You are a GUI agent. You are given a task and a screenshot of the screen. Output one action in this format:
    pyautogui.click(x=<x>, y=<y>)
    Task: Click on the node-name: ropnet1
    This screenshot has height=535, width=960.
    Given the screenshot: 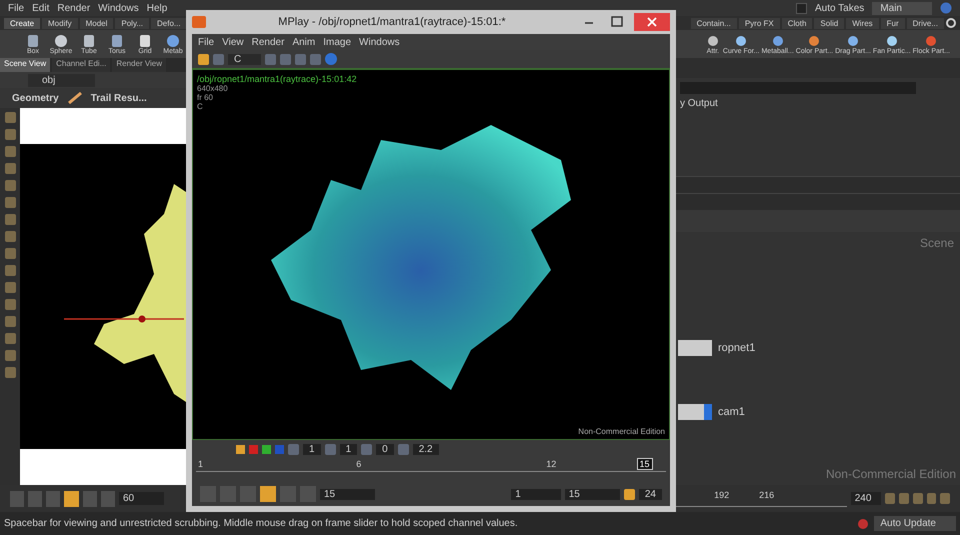 What is the action you would take?
    pyautogui.click(x=737, y=348)
    